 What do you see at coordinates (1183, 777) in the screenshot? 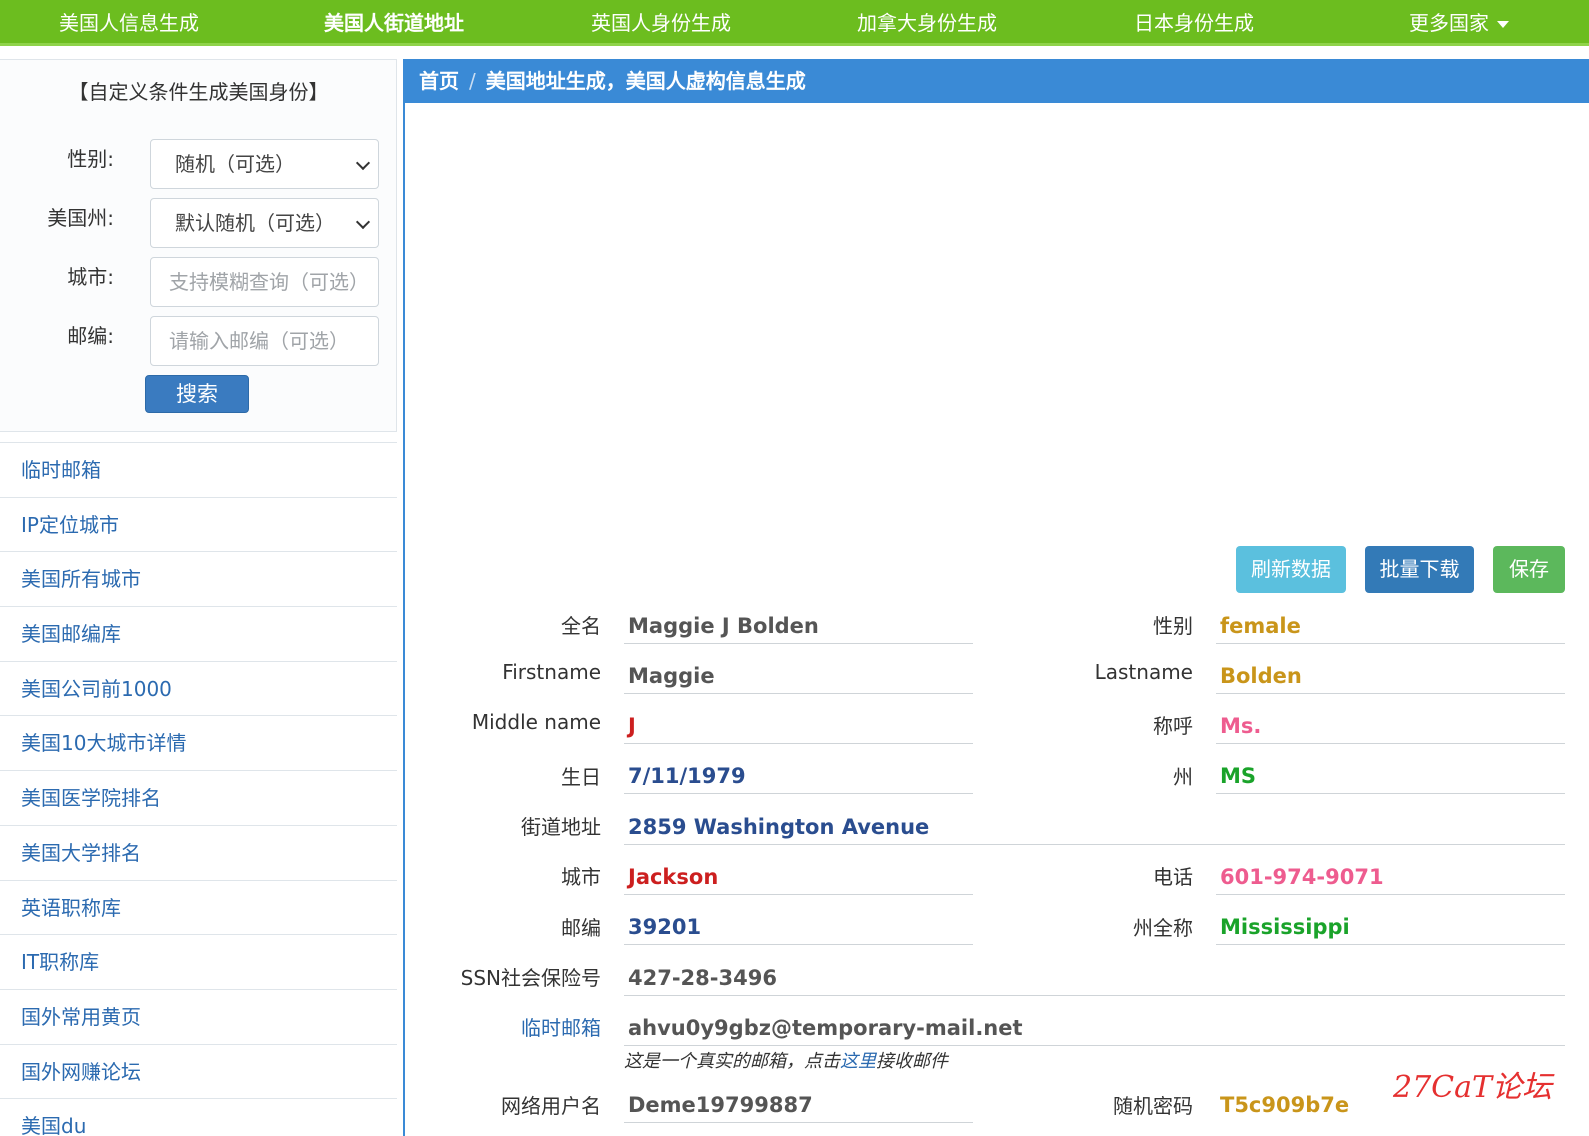
I see `state-field-label: 州` at bounding box center [1183, 777].